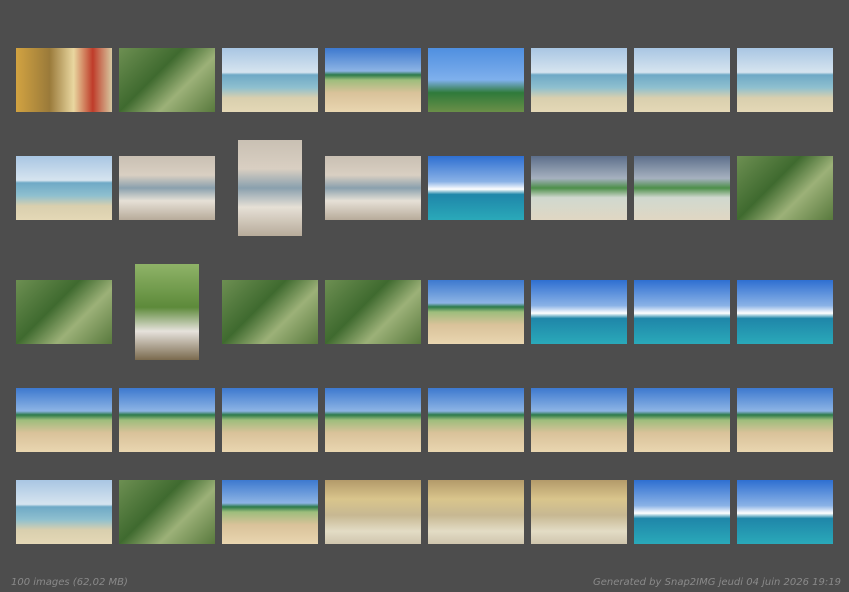 The height and width of the screenshot is (592, 849). Describe the element at coordinates (64, 312) in the screenshot. I see `thumbnail-r3-c1` at that location.